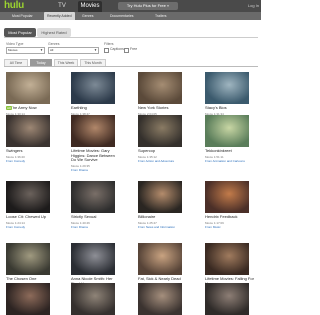 This screenshot has height=315, width=320. What do you see at coordinates (253, 5) in the screenshot?
I see `login-link: Log In` at bounding box center [253, 5].